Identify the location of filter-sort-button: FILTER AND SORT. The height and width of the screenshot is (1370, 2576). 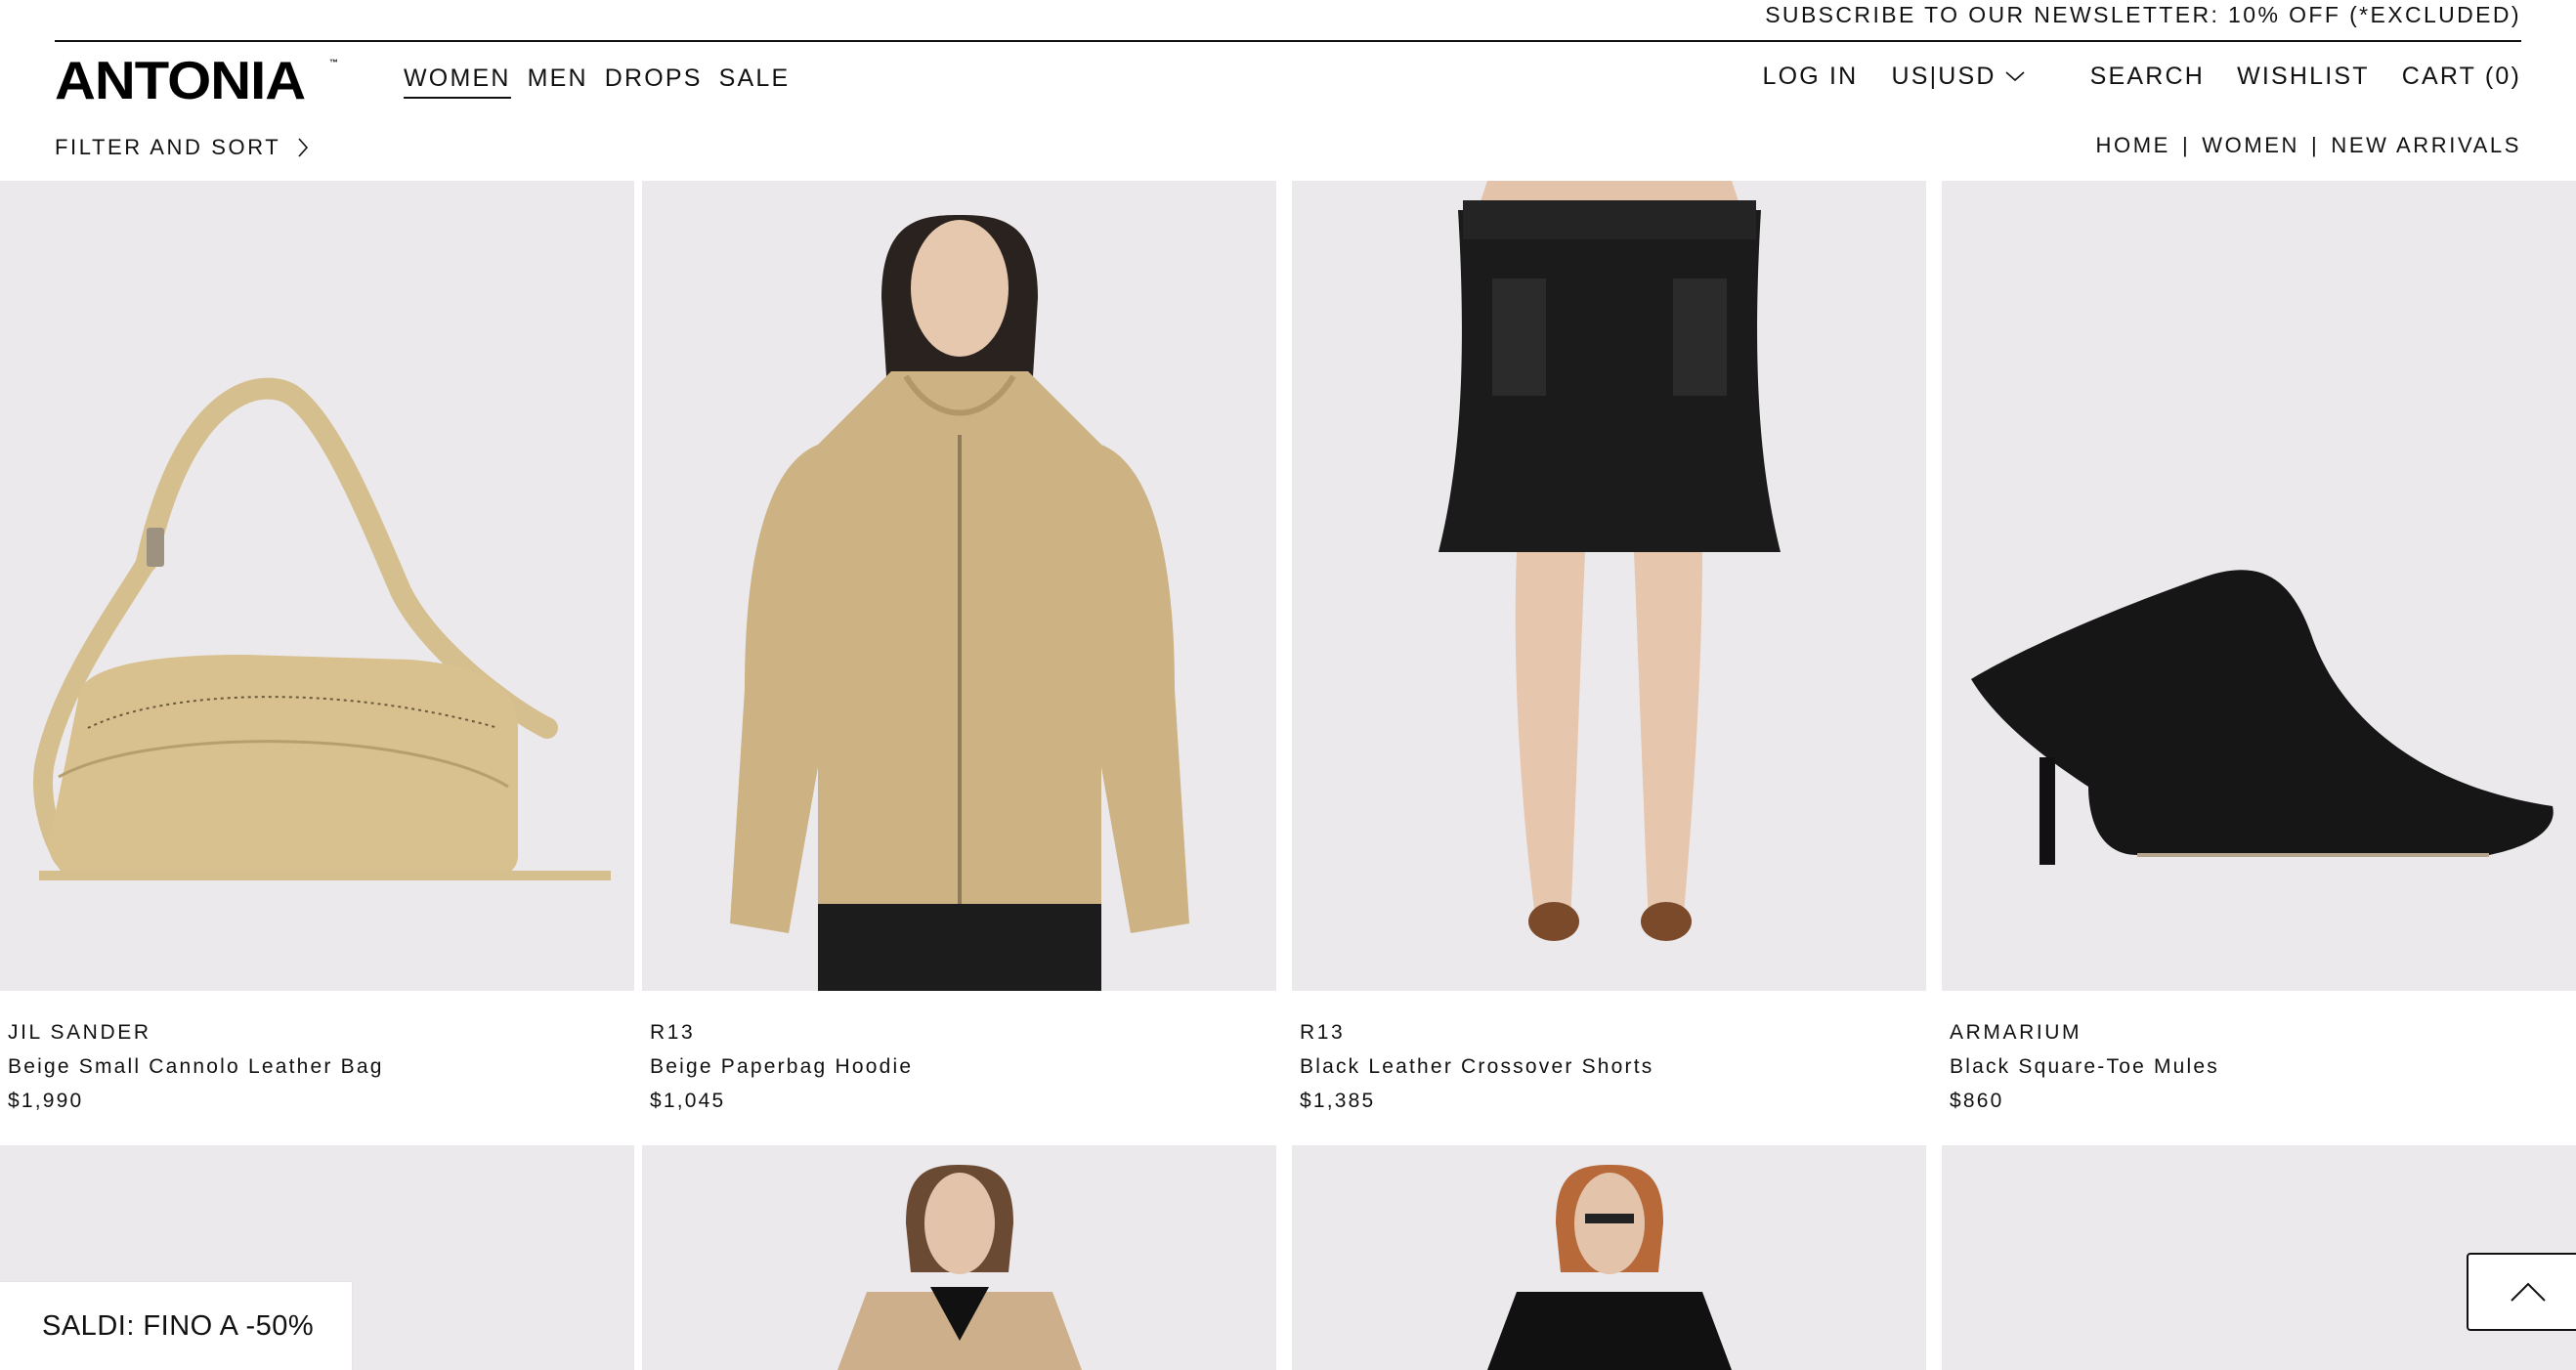
(183, 147).